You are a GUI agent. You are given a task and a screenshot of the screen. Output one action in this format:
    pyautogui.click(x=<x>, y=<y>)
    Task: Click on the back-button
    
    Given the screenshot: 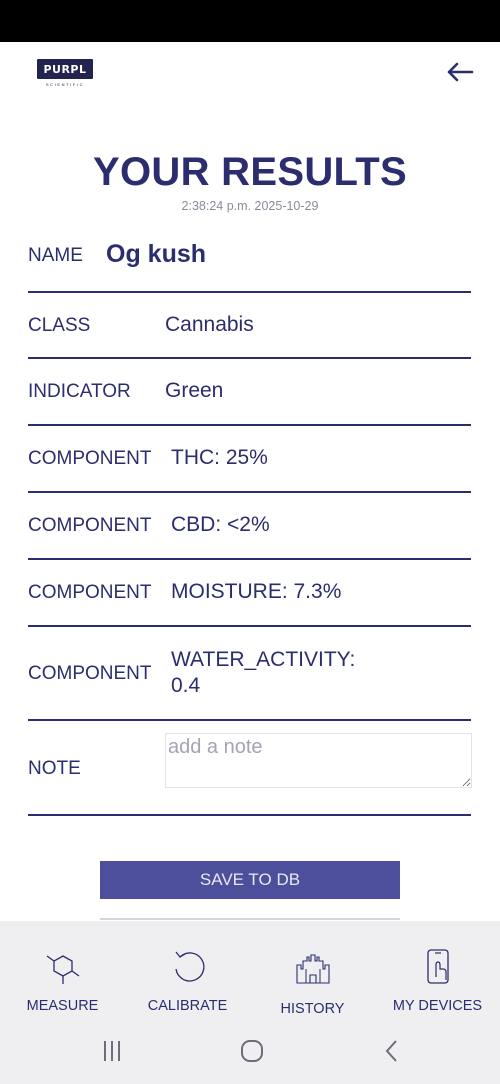 What is the action you would take?
    pyautogui.click(x=460, y=72)
    